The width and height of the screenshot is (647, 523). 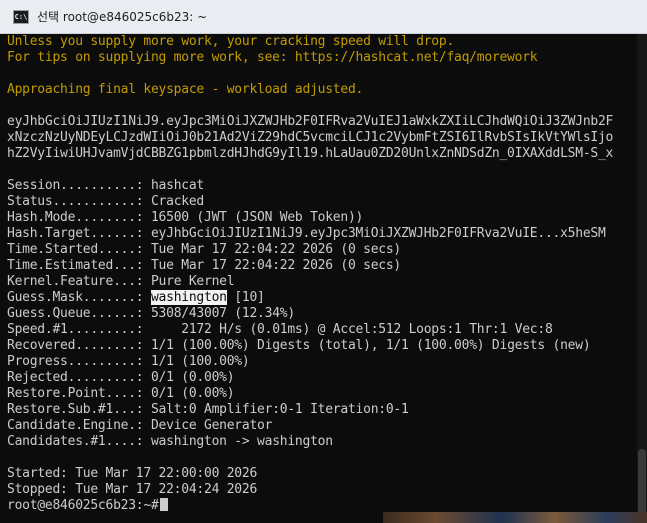 What do you see at coordinates (322, 298) in the screenshot?
I see `status-guess-mask: Guess.Mask.......: washington [10]` at bounding box center [322, 298].